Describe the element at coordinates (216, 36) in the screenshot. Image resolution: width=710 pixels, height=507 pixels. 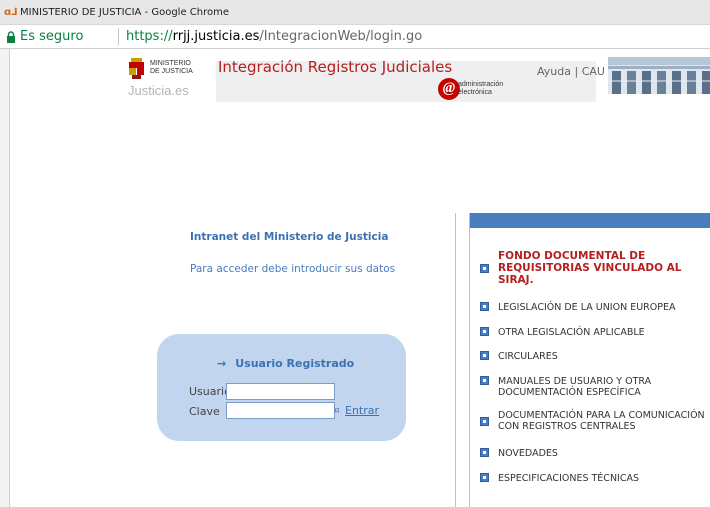
I see `url-host: rrjj.justicia.es` at that location.